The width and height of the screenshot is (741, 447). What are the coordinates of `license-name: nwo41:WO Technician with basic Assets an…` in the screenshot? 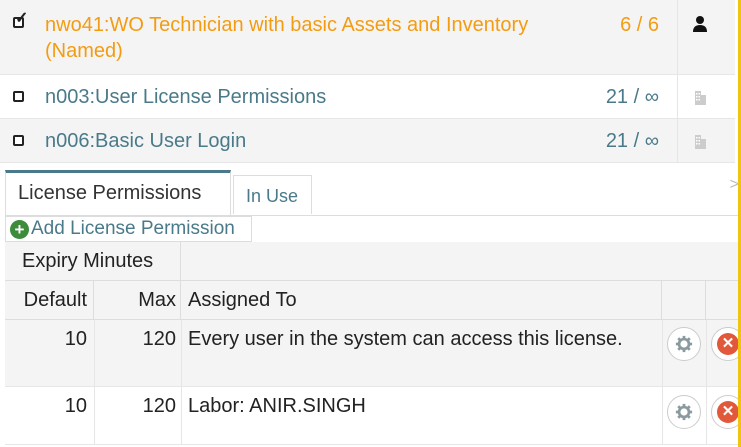 It's located at (305, 38).